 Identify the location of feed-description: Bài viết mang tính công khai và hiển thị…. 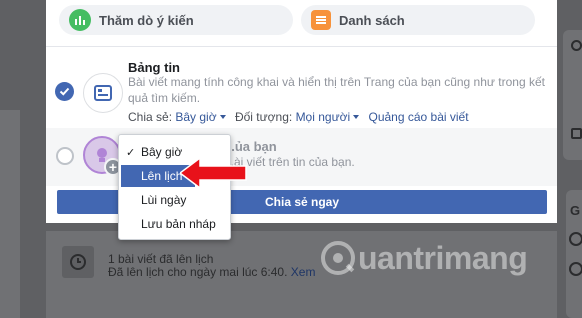
(336, 90).